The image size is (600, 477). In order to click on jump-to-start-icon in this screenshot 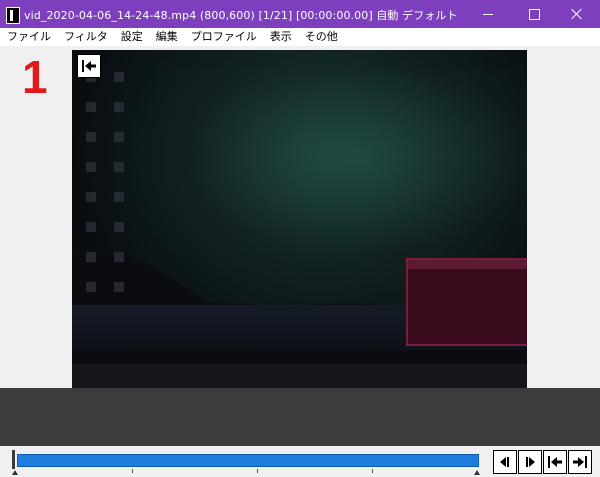, I will do `click(89, 66)`.